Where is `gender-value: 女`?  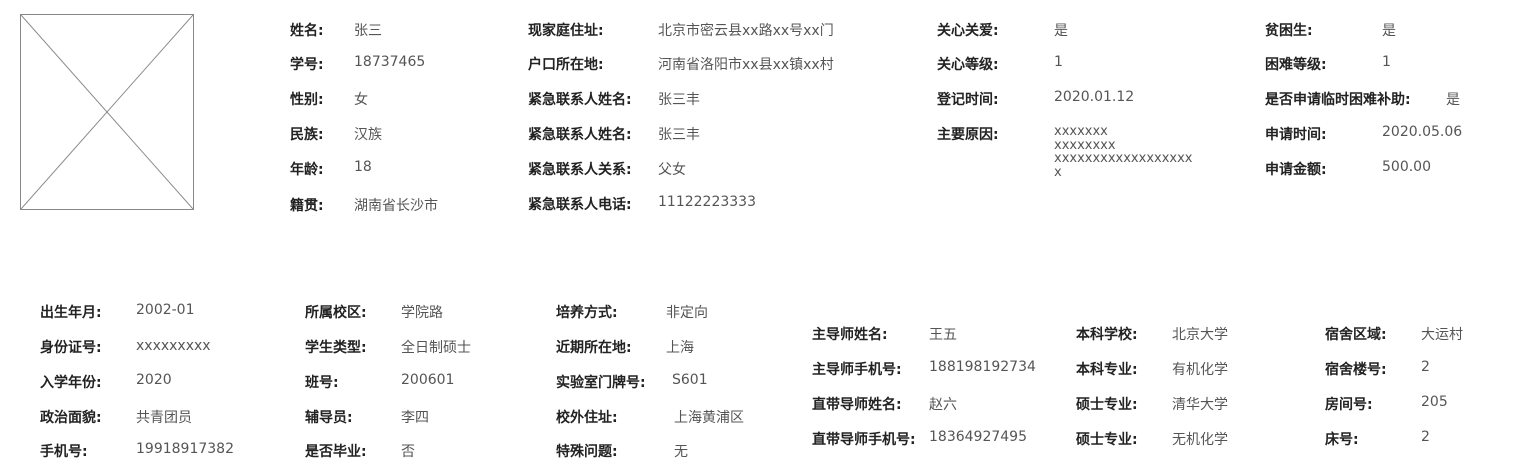
gender-value: 女 is located at coordinates (361, 100).